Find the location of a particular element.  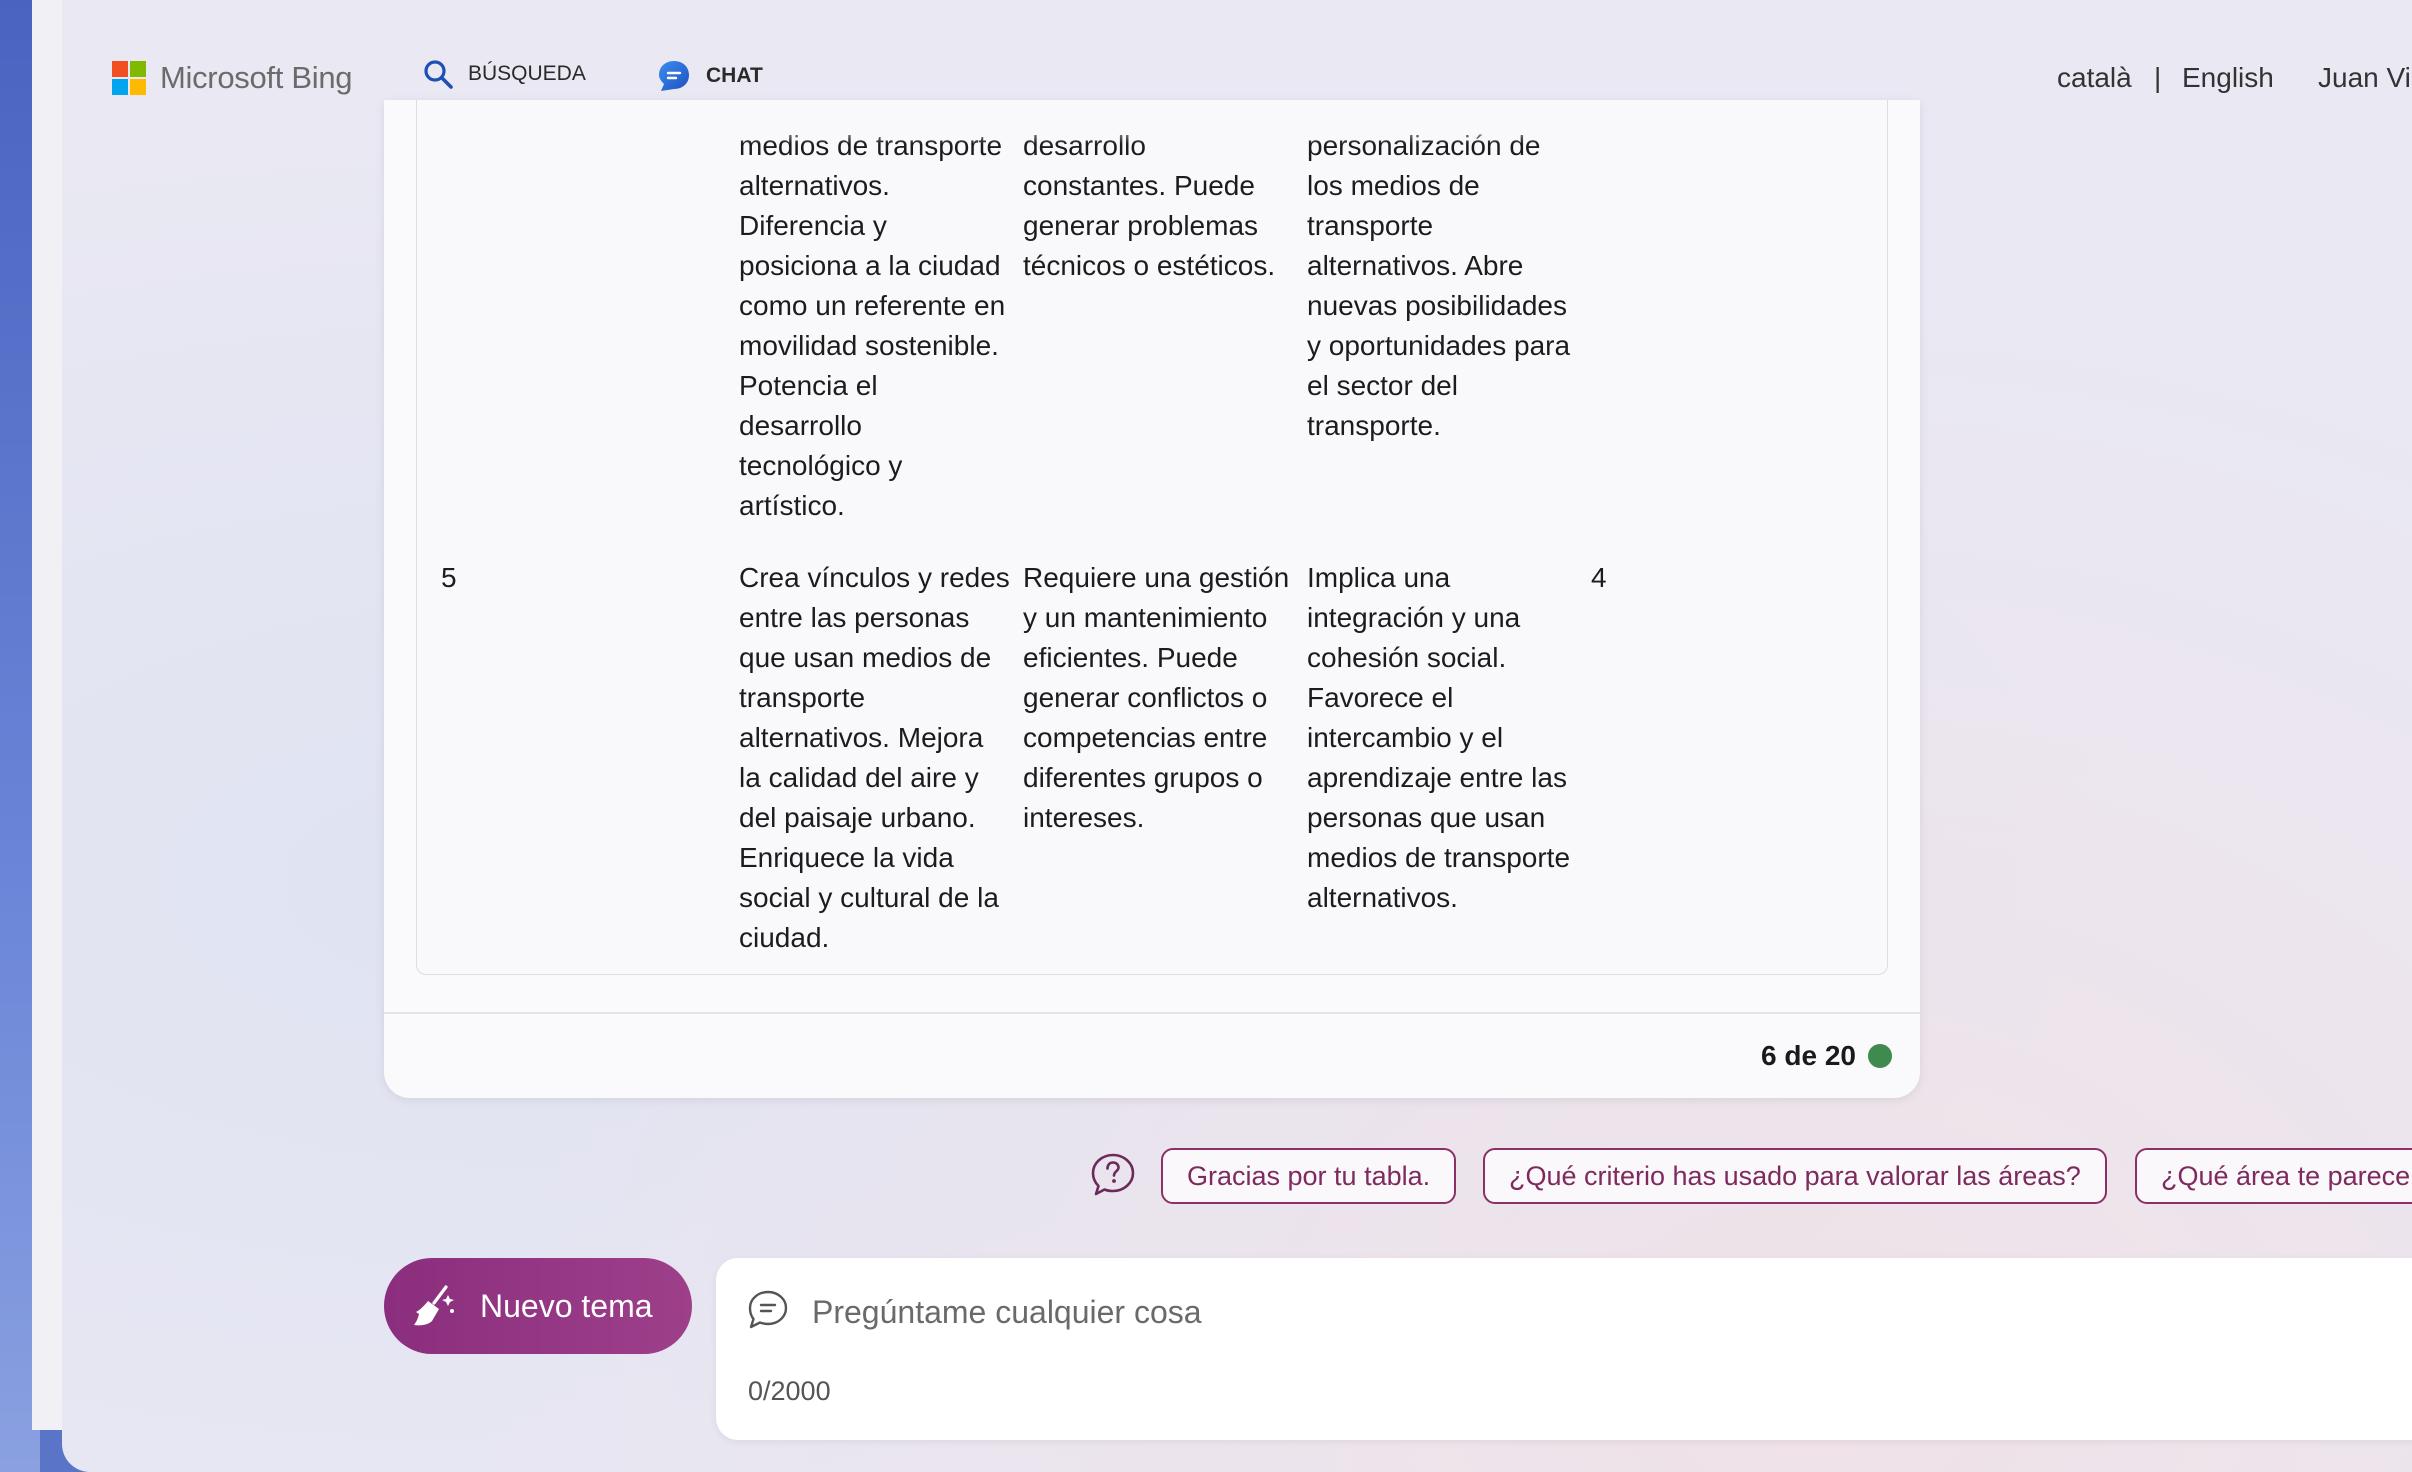

table-cell-line: generar conflictos o is located at coordinates (1145, 697).